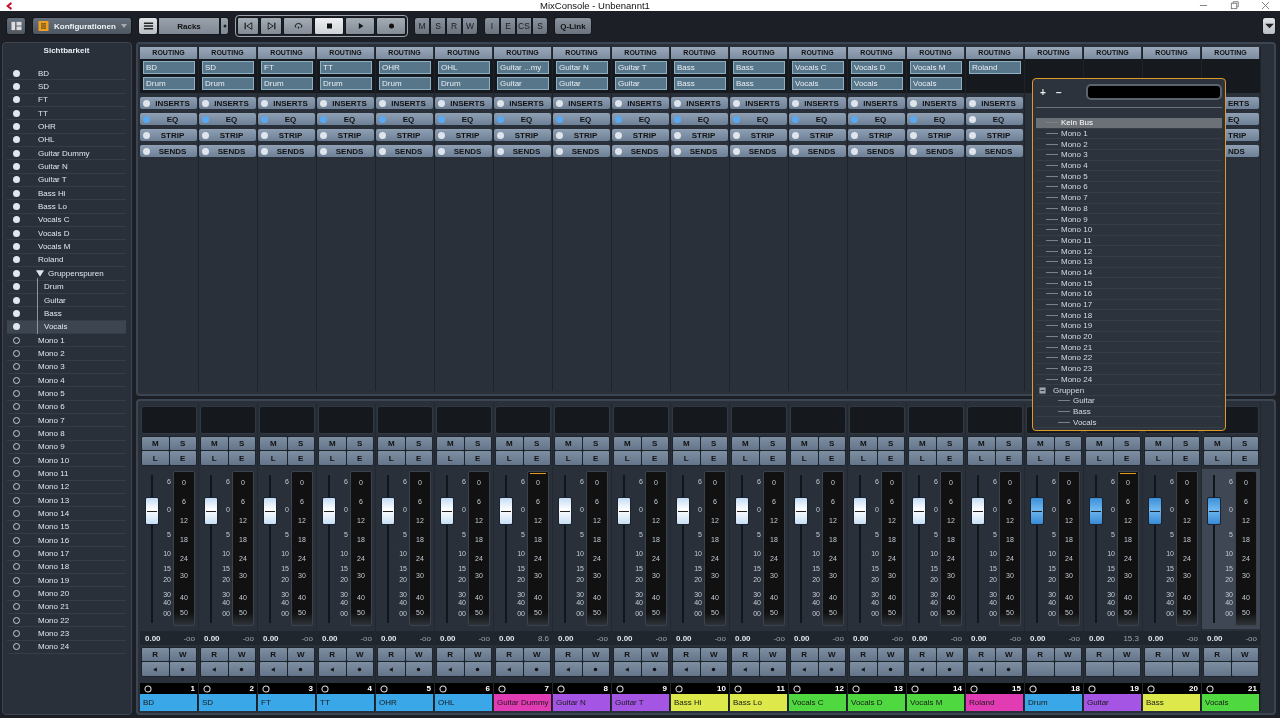 The image size is (1280, 718). What do you see at coordinates (1054, 702) in the screenshot?
I see `channel-name: Drum` at bounding box center [1054, 702].